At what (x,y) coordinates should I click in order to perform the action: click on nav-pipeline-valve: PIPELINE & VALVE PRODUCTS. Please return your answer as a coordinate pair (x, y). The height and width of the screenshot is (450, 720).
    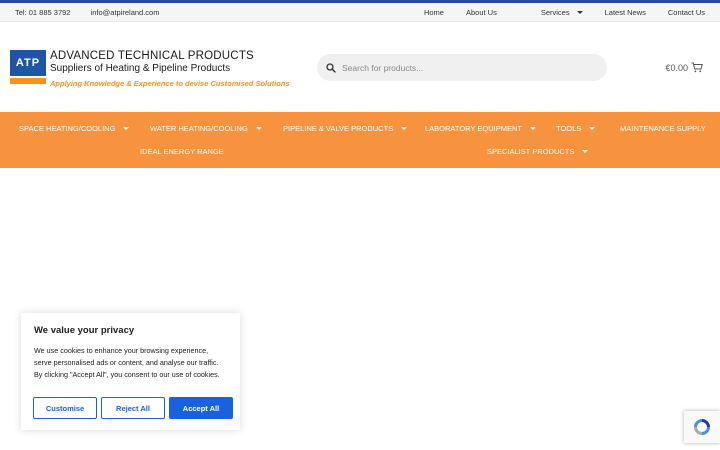
    Looking at the image, I should click on (345, 128).